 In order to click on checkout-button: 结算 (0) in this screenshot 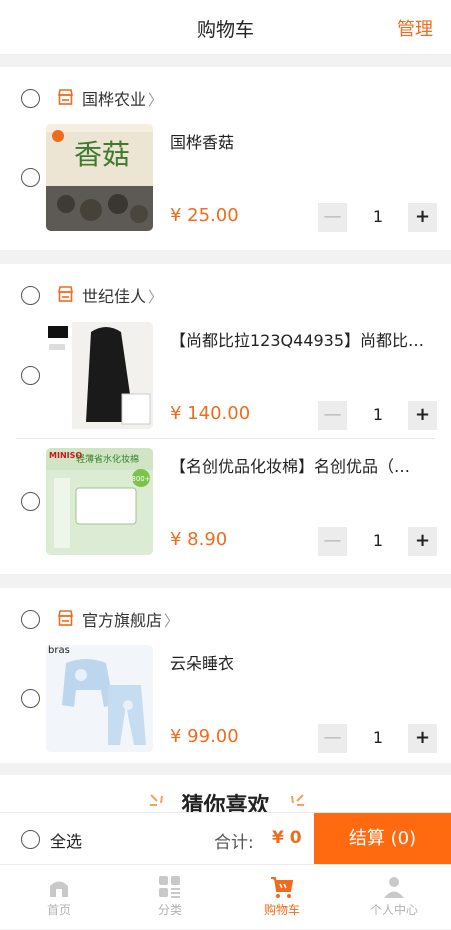, I will do `click(382, 839)`.